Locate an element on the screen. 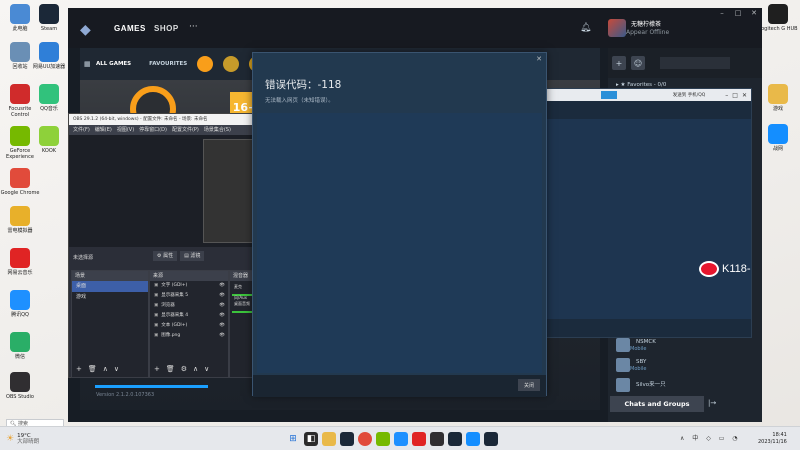  desktop-shortcut: OBS Studio is located at coordinates (20, 386).